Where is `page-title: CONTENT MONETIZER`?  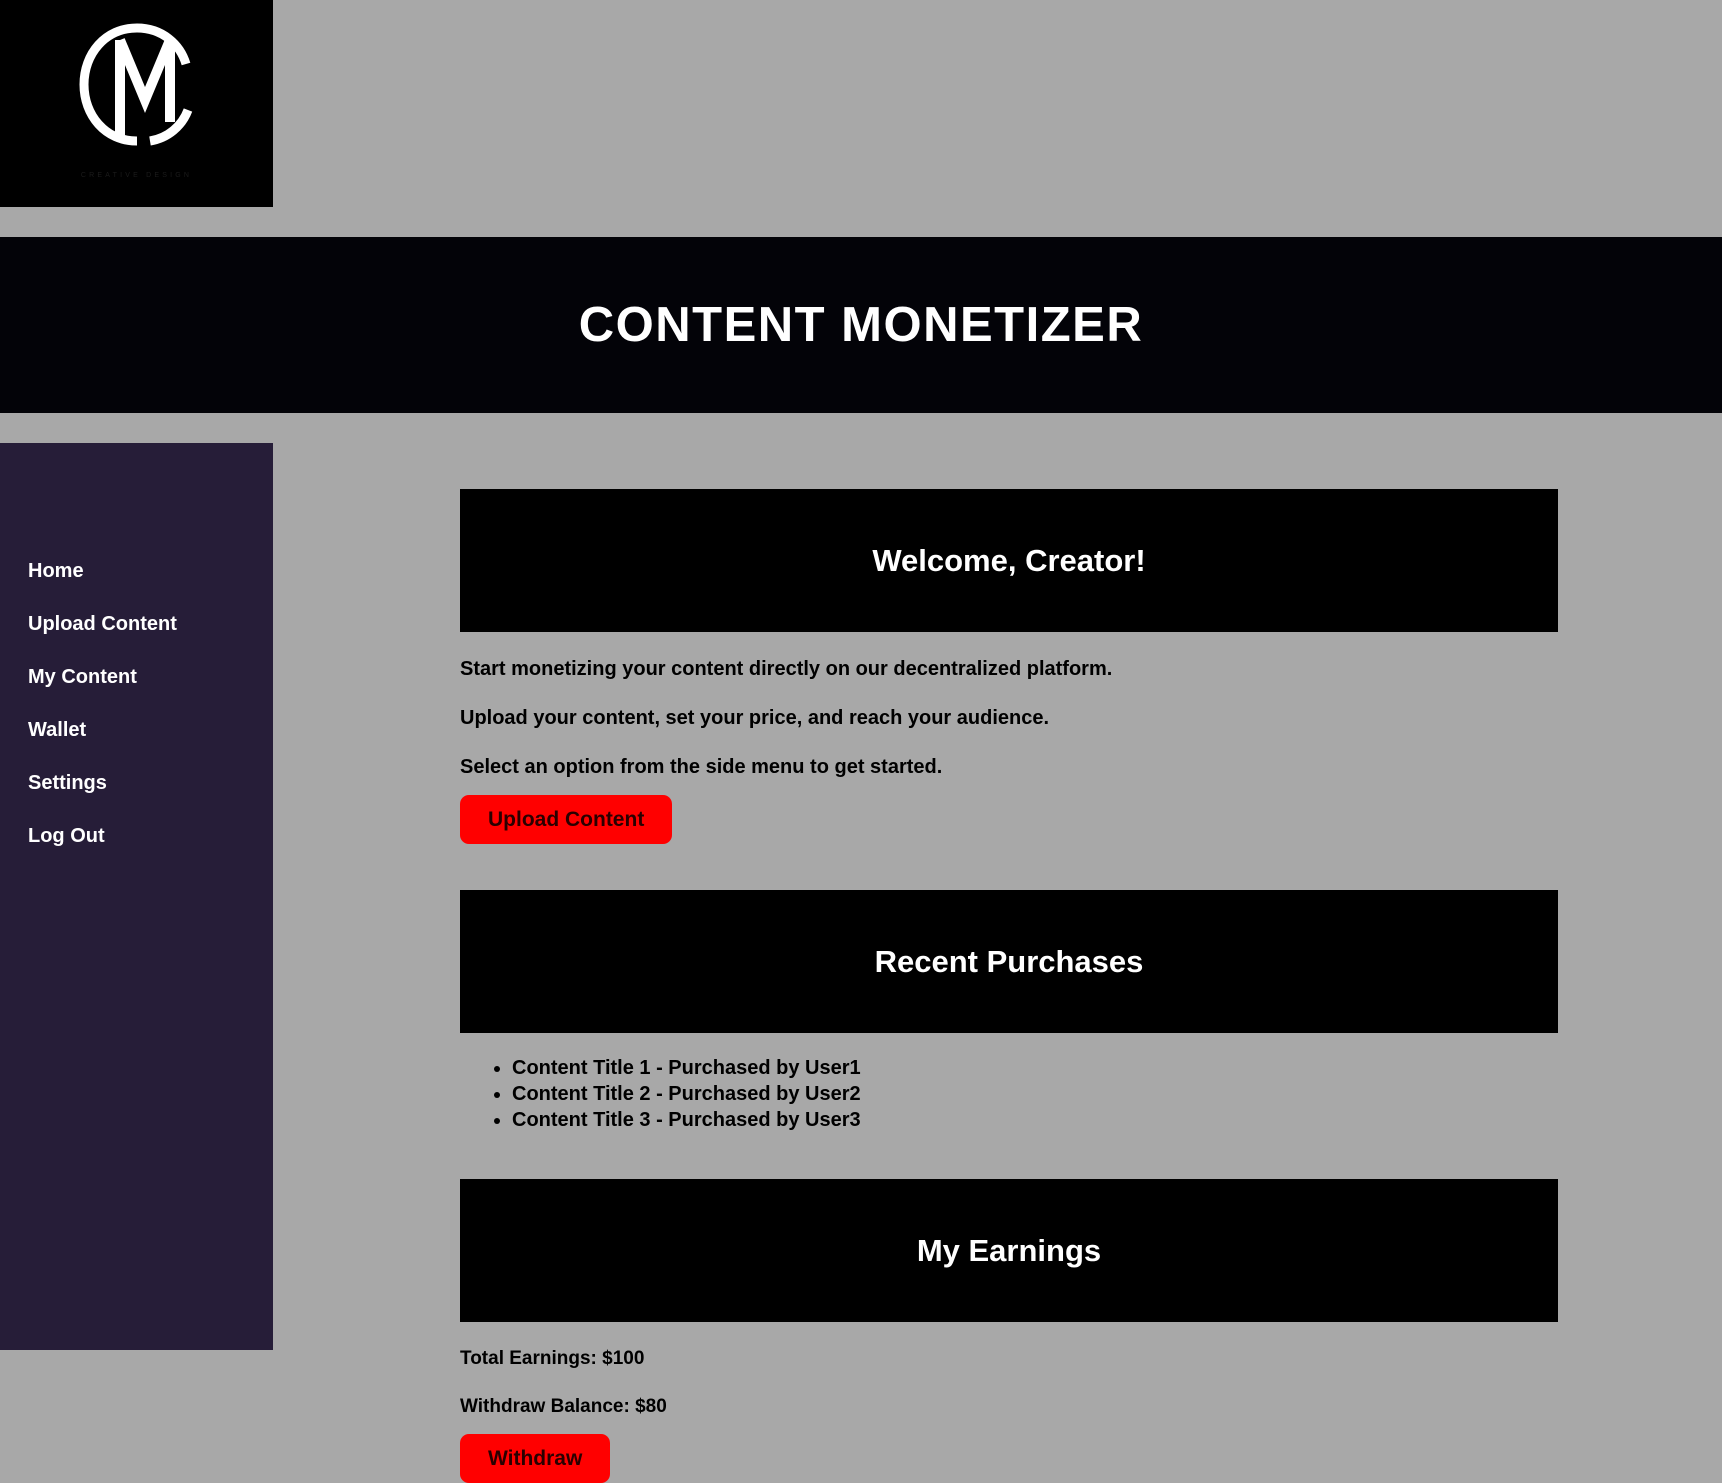 page-title: CONTENT MONETIZER is located at coordinates (861, 325).